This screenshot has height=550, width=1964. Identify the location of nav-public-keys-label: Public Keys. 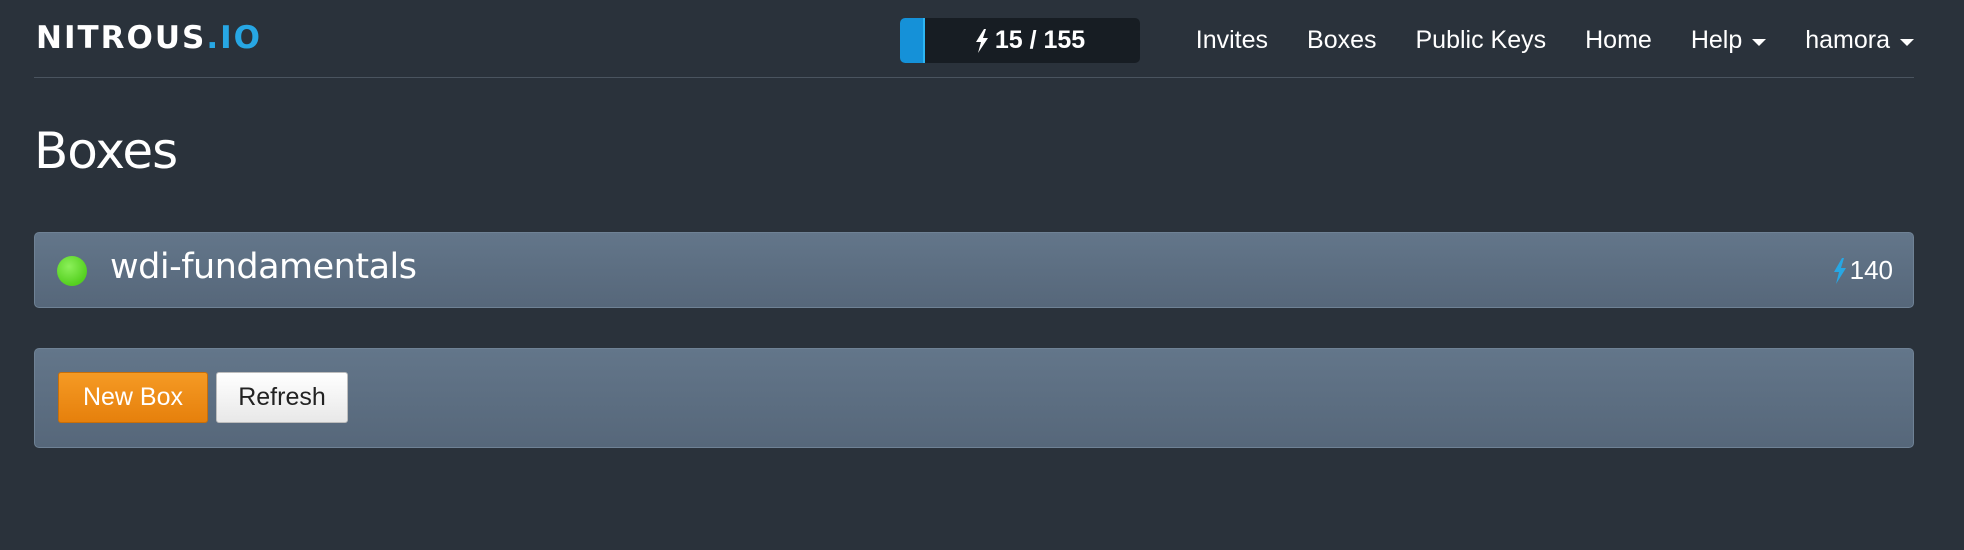
(1481, 40).